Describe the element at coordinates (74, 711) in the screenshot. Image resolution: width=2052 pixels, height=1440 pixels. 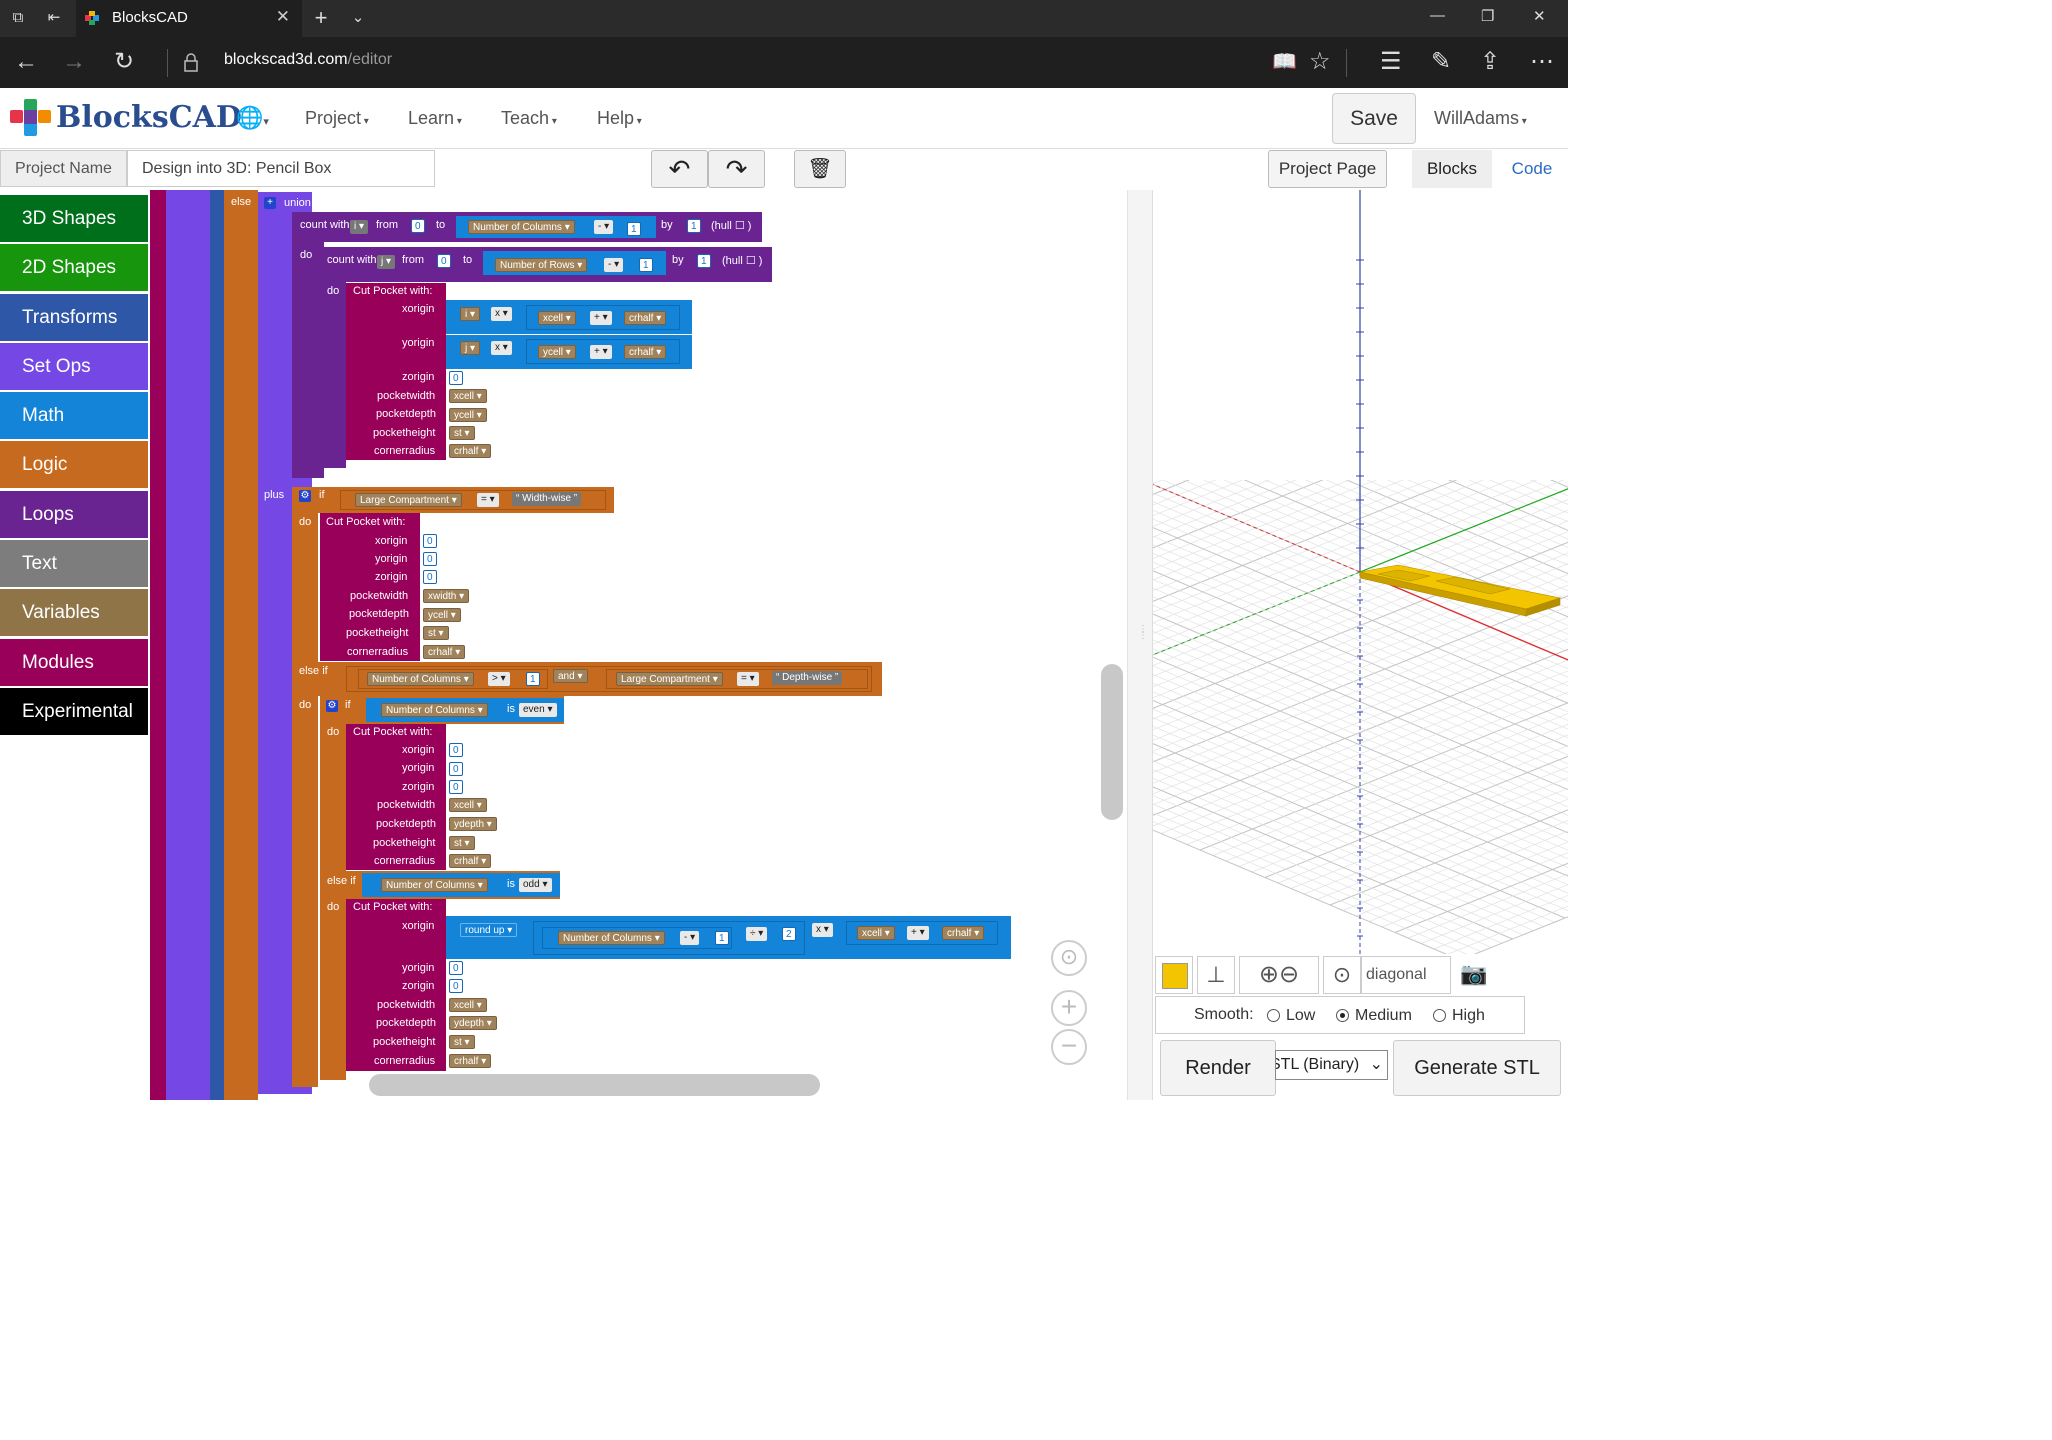
I see `category-experimental: Experimental` at that location.